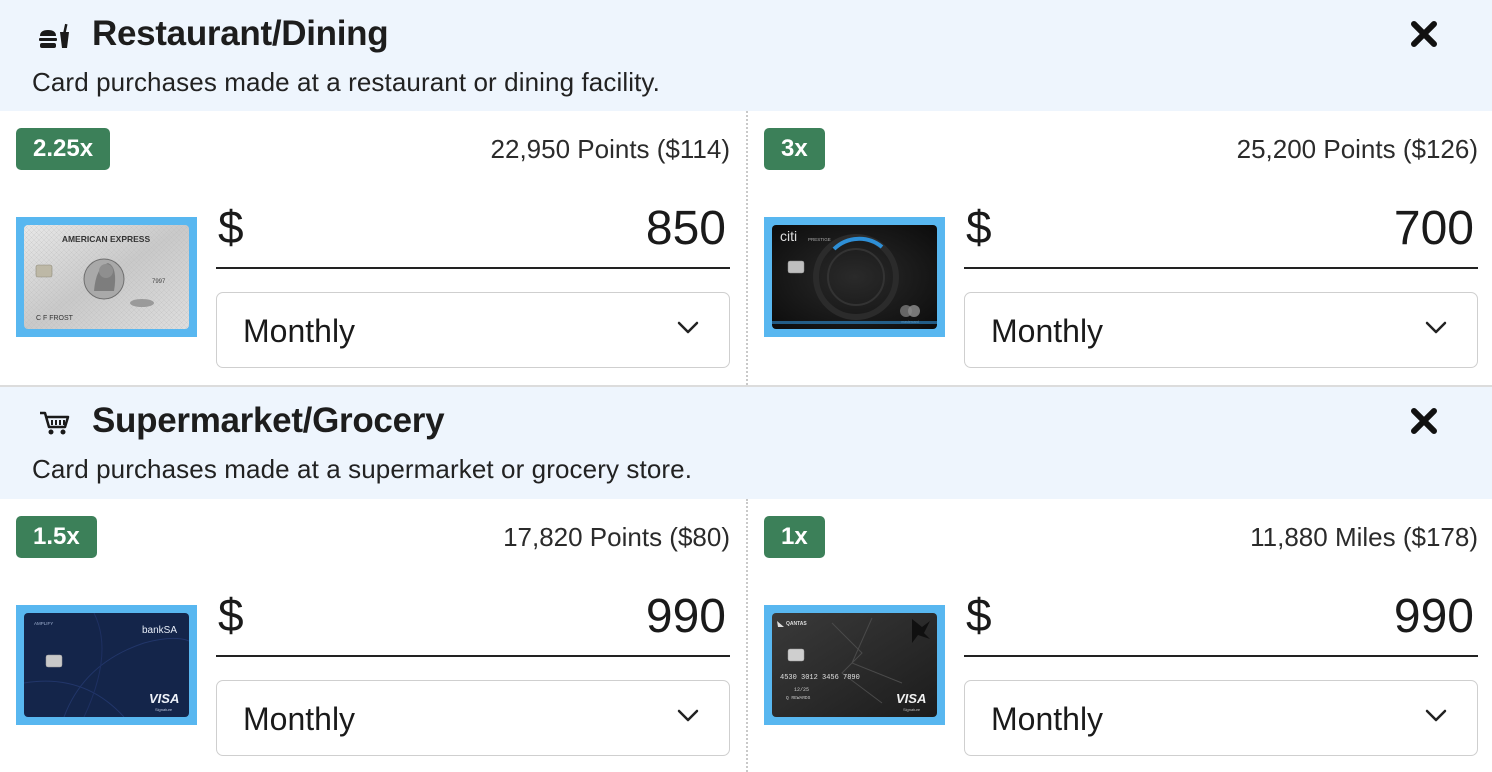 The height and width of the screenshot is (772, 1492). What do you see at coordinates (55, 36) in the screenshot?
I see `dining-icon` at bounding box center [55, 36].